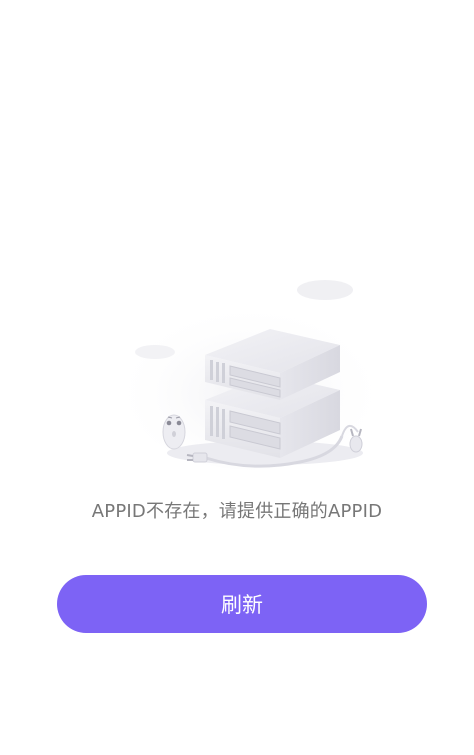 The width and height of the screenshot is (474, 755). I want to click on refresh-button: 刷新, so click(242, 604).